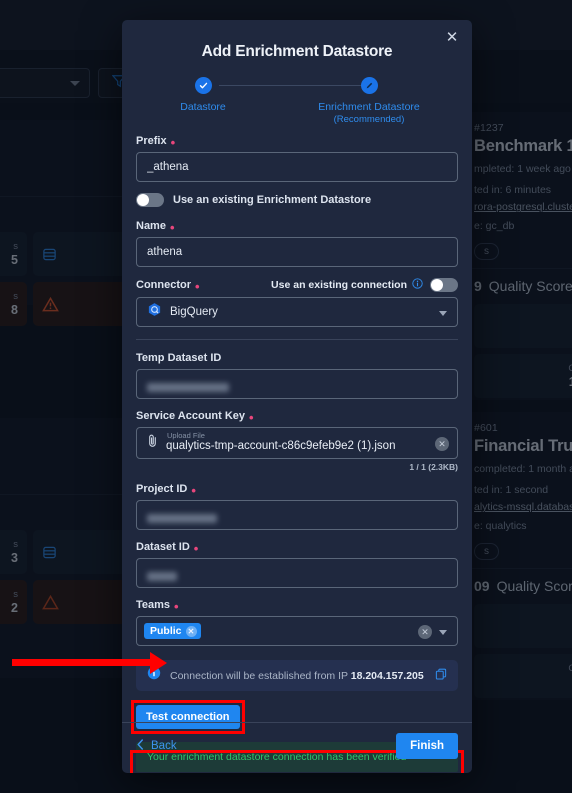 This screenshot has width=572, height=793. I want to click on stepper-step-enrichment-datastore: Enrichment Datastore (Recommended), so click(369, 101).